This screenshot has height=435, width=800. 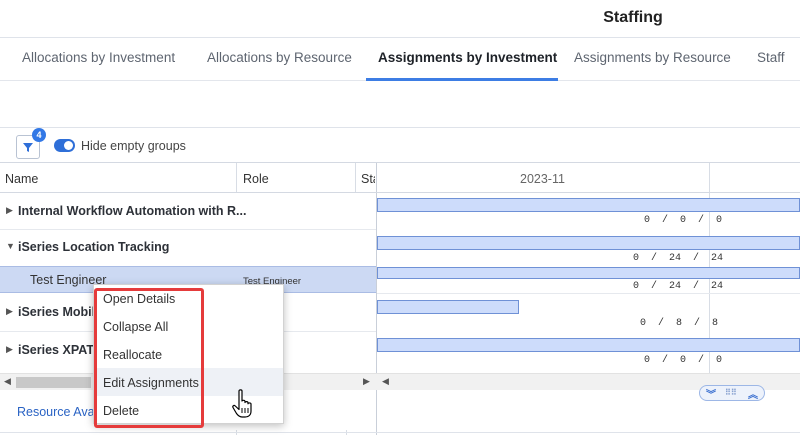 I want to click on gantt-allocation-values: 0 / 8 / 8, so click(x=679, y=323).